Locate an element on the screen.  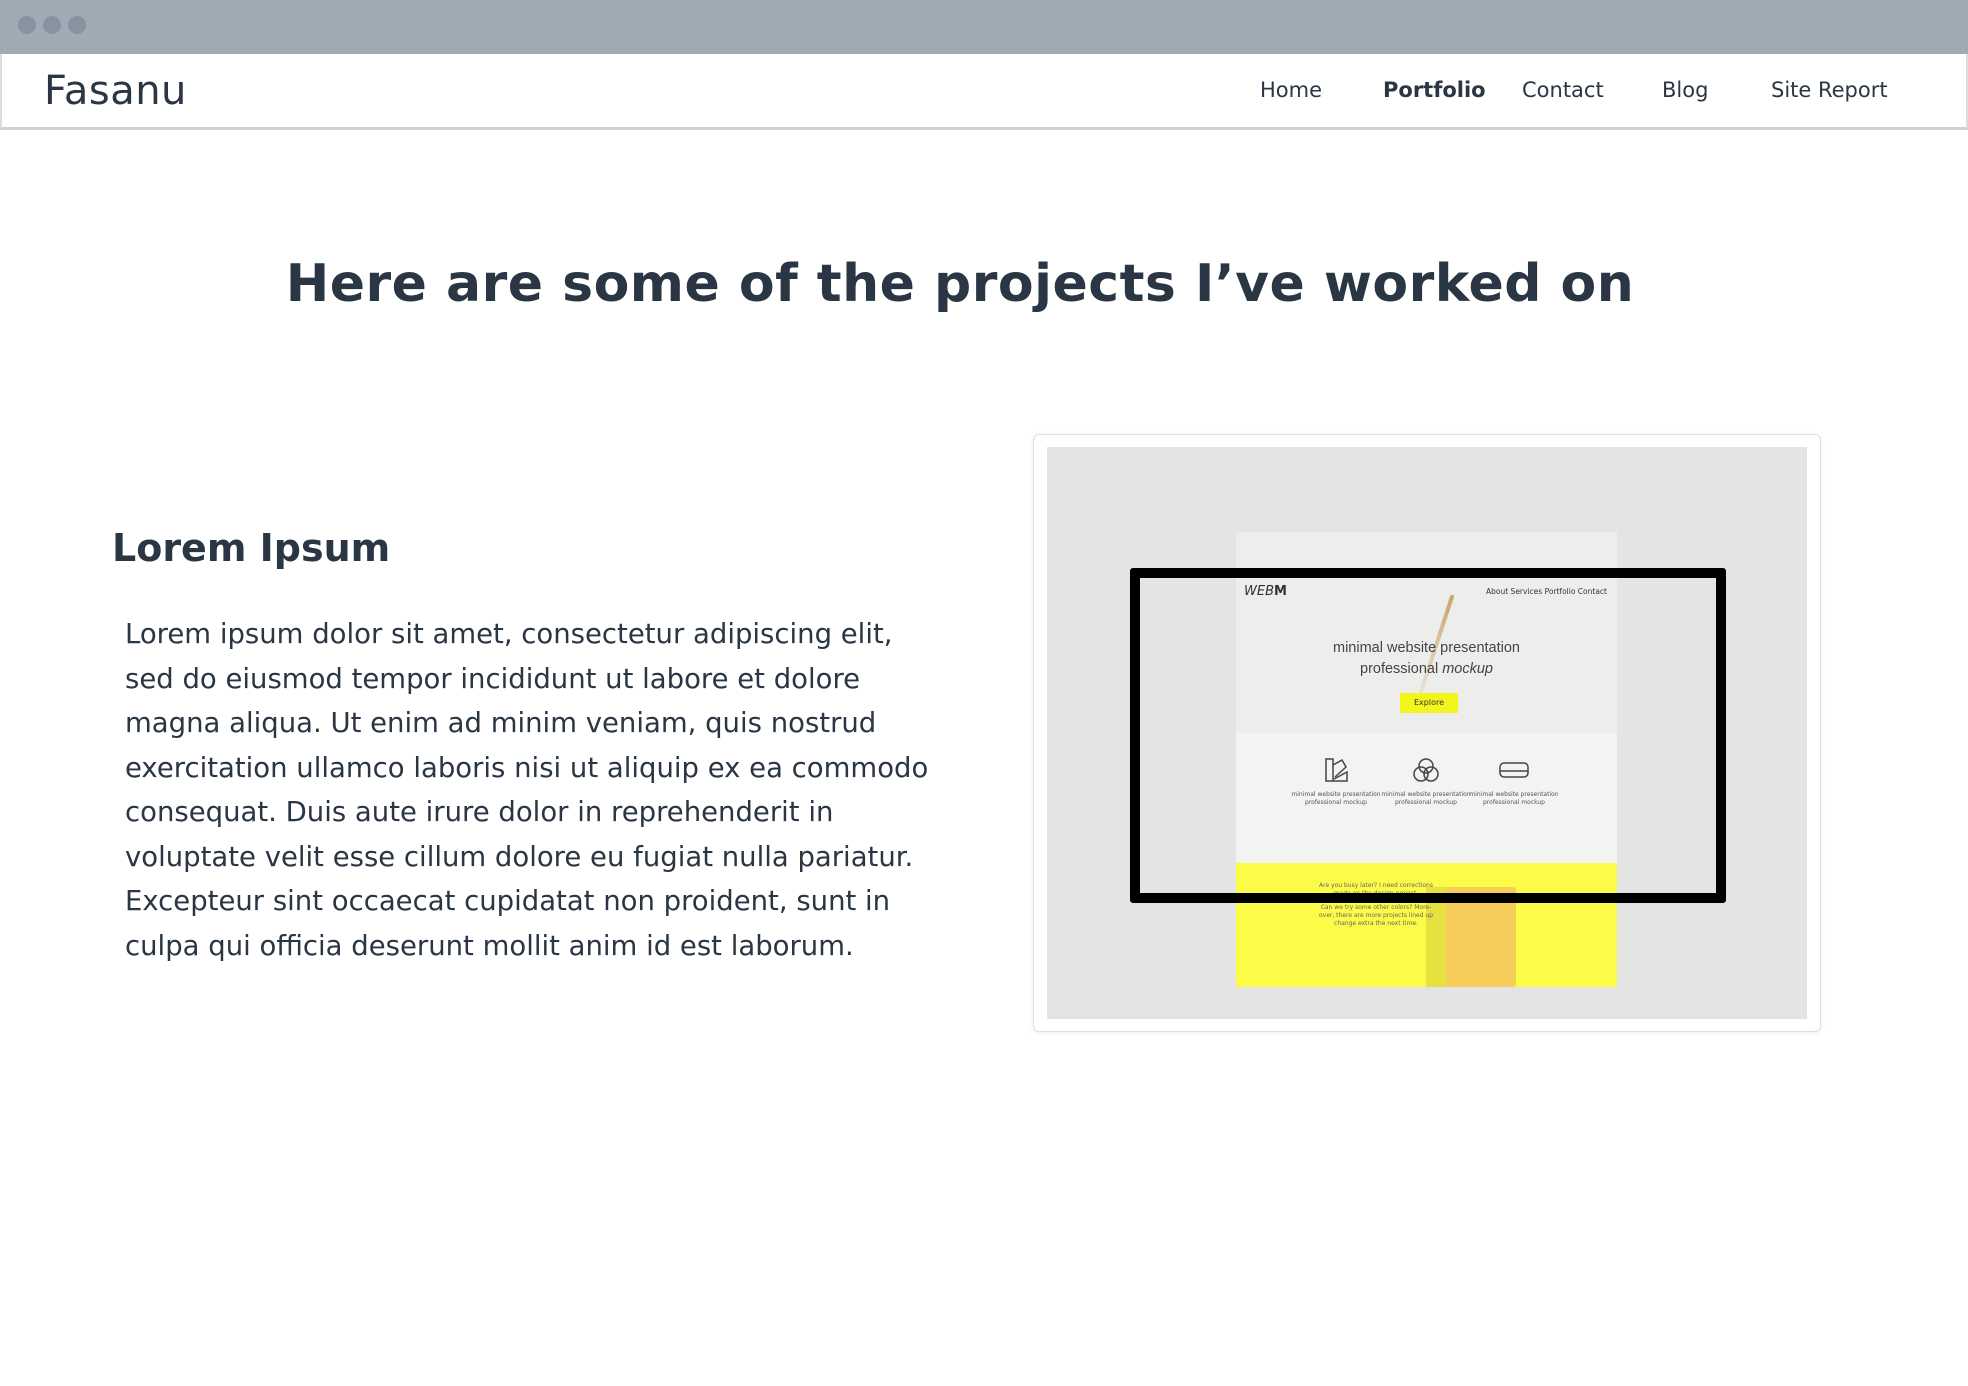
nav-blog: Blog is located at coordinates (1685, 90).